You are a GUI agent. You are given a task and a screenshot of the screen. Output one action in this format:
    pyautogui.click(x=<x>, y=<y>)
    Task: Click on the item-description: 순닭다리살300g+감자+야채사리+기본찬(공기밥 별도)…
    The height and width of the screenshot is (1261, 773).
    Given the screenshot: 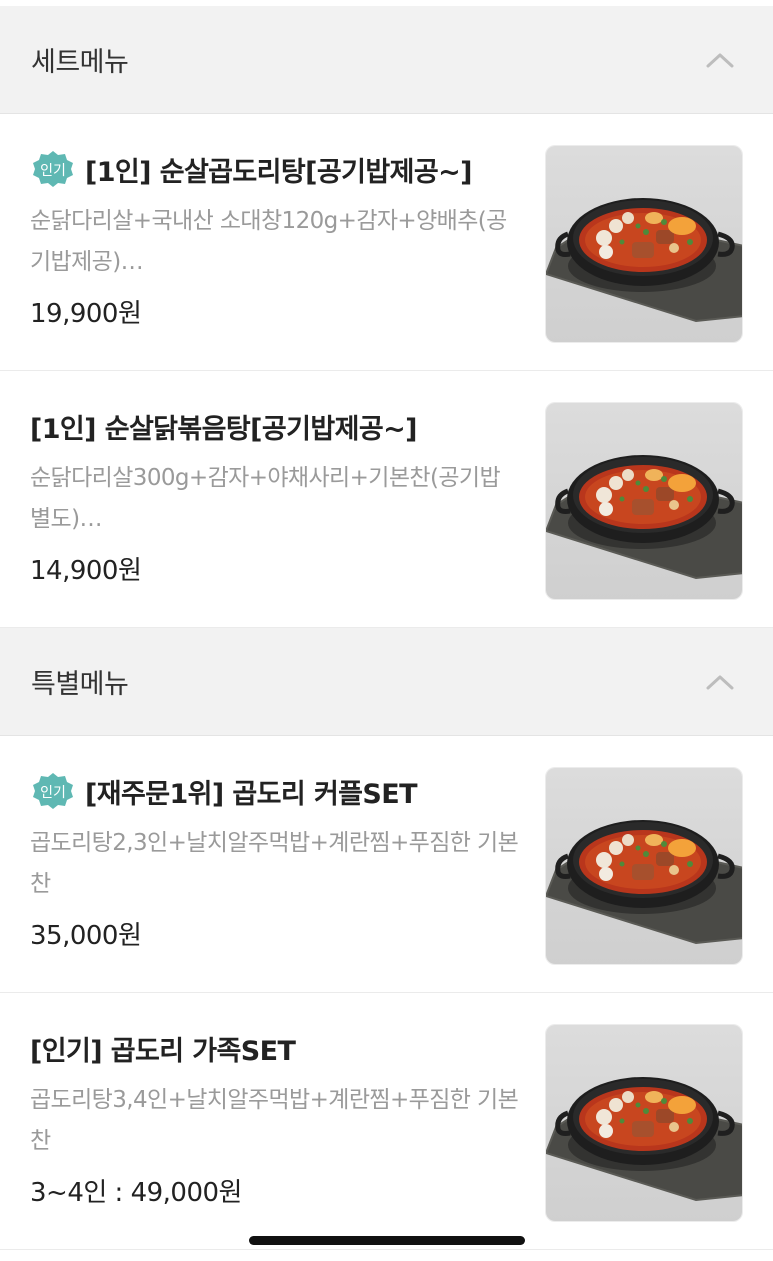 What is the action you would take?
    pyautogui.click(x=265, y=498)
    